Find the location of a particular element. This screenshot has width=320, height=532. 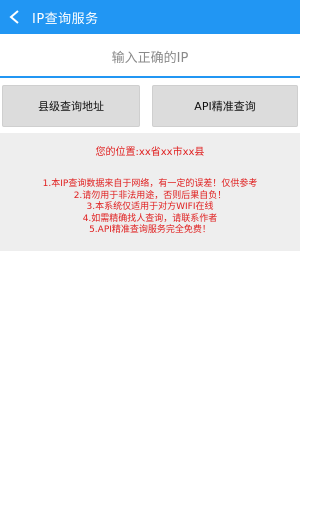

app-bar: IP查询服务 is located at coordinates (150, 17).